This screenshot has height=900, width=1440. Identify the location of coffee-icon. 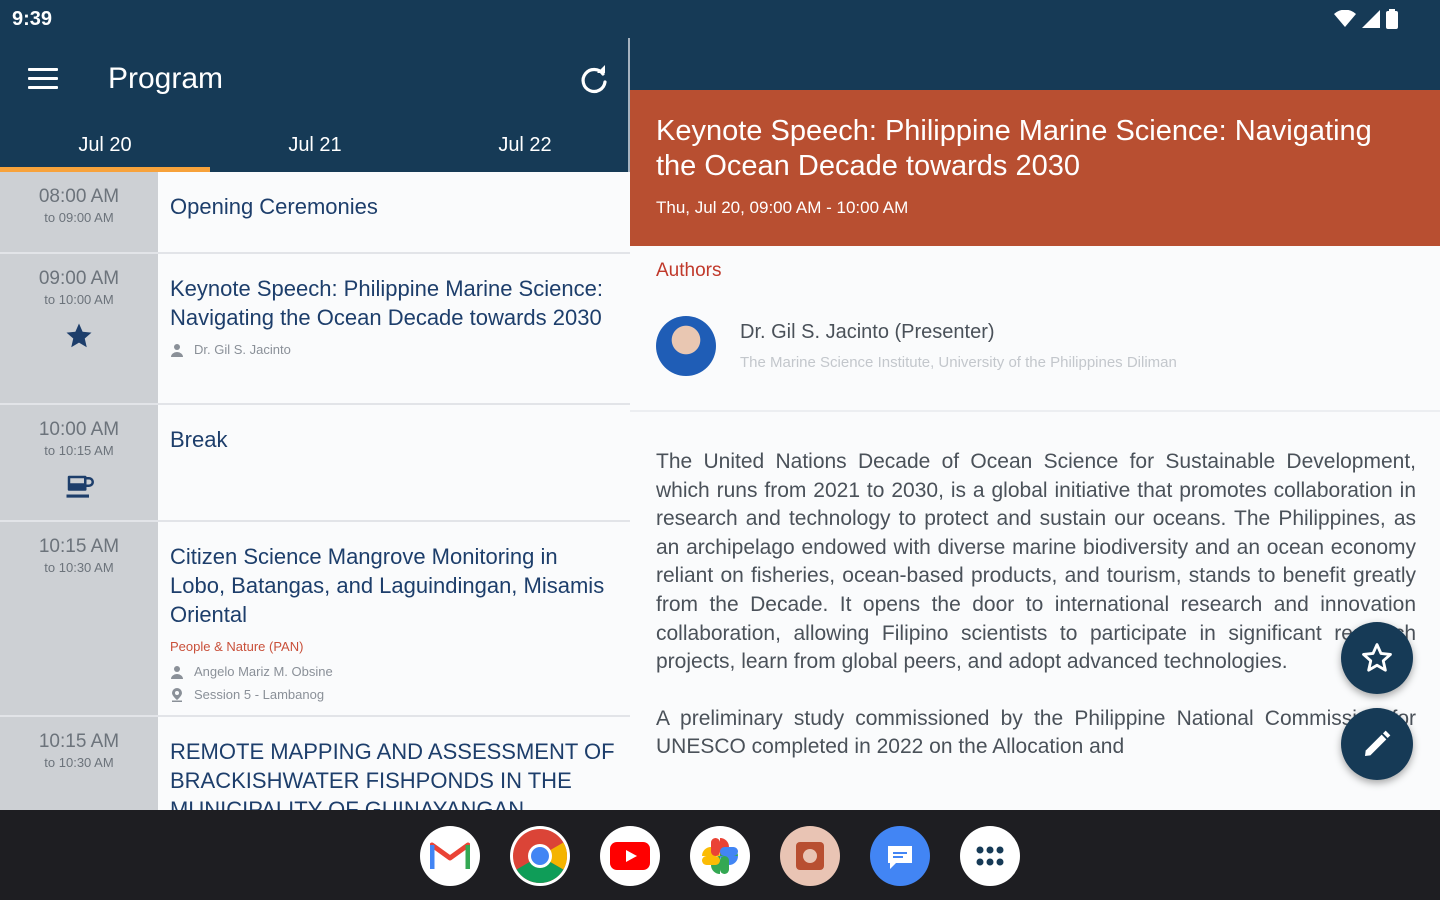
(80, 486).